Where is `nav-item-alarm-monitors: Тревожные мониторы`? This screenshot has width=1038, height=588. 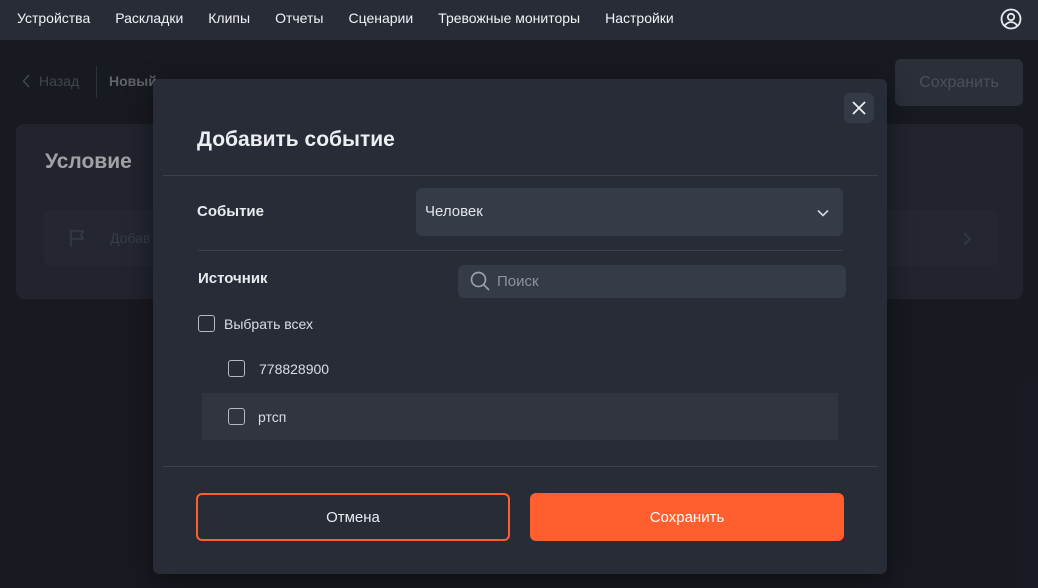
nav-item-alarm-monitors: Тревожные мониторы is located at coordinates (509, 18).